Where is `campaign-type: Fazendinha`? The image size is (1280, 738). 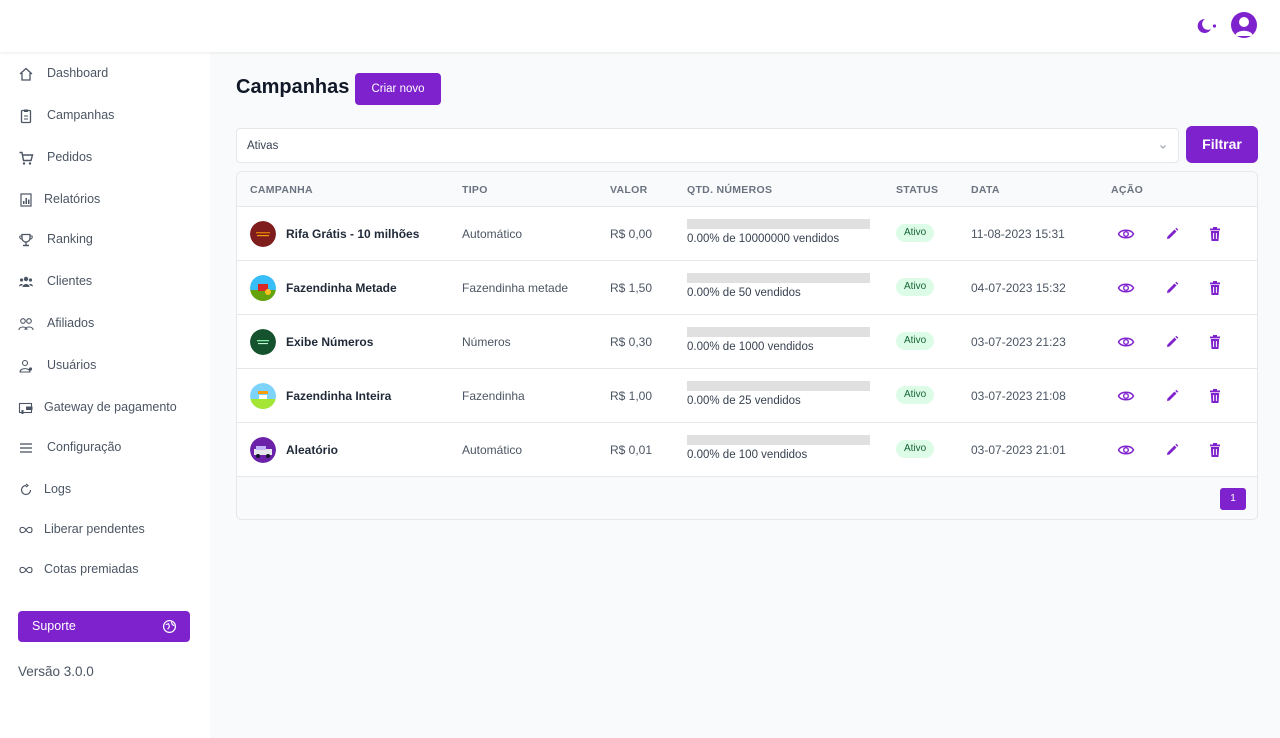 campaign-type: Fazendinha is located at coordinates (493, 396).